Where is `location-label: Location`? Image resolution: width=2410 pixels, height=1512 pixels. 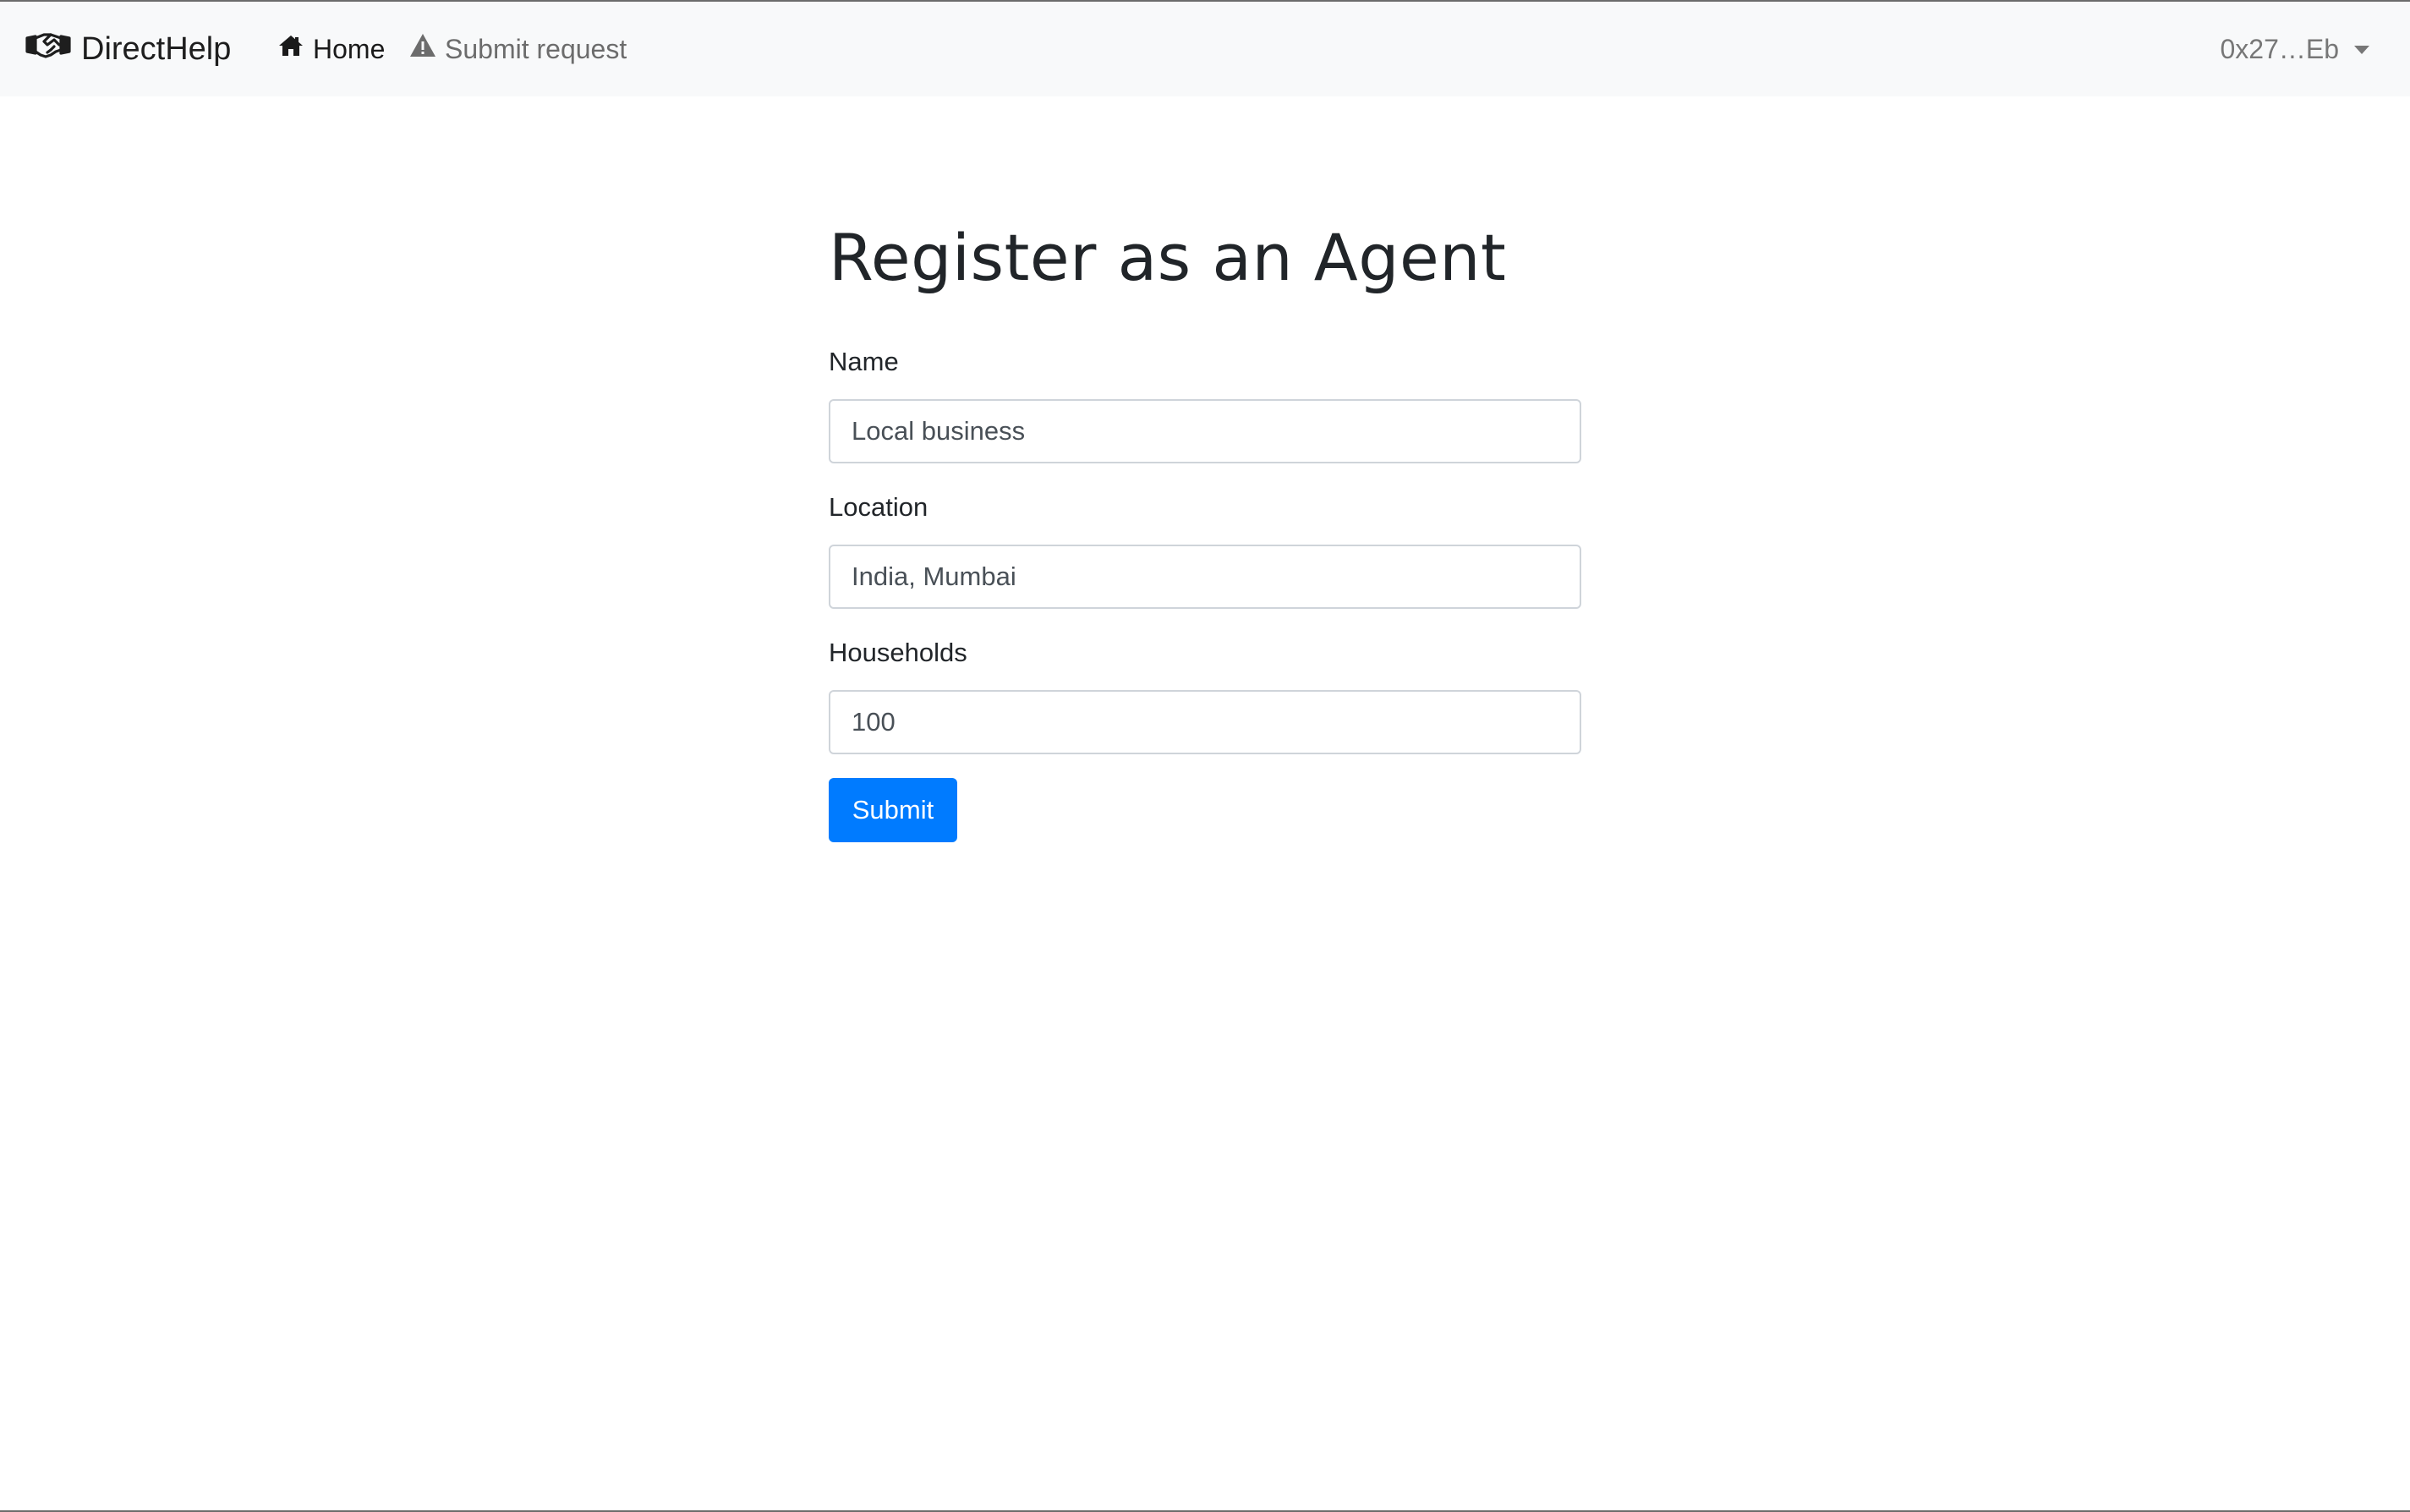
location-label: Location is located at coordinates (878, 507).